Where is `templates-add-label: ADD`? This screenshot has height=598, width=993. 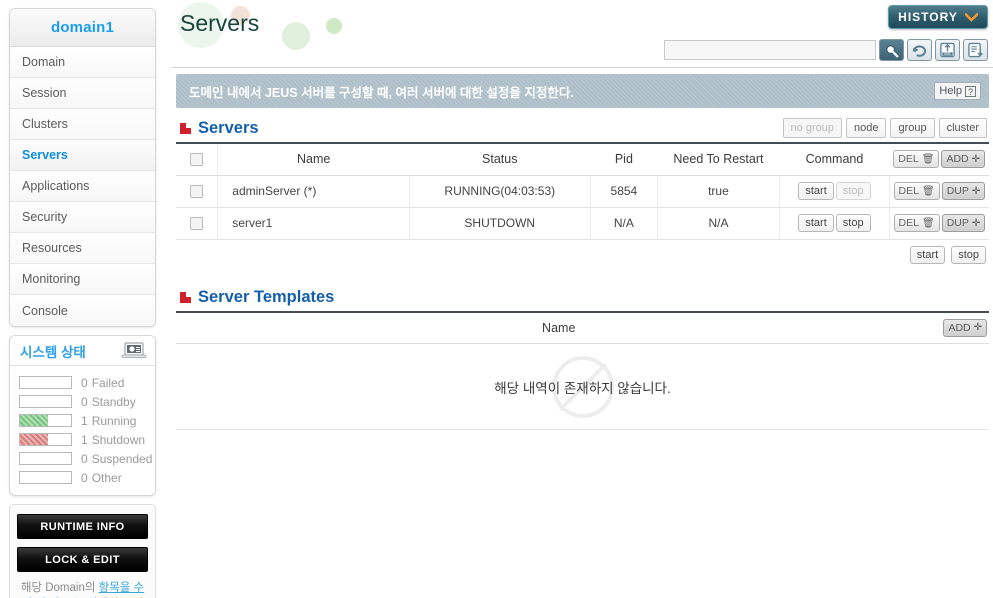
templates-add-label: ADD is located at coordinates (959, 327).